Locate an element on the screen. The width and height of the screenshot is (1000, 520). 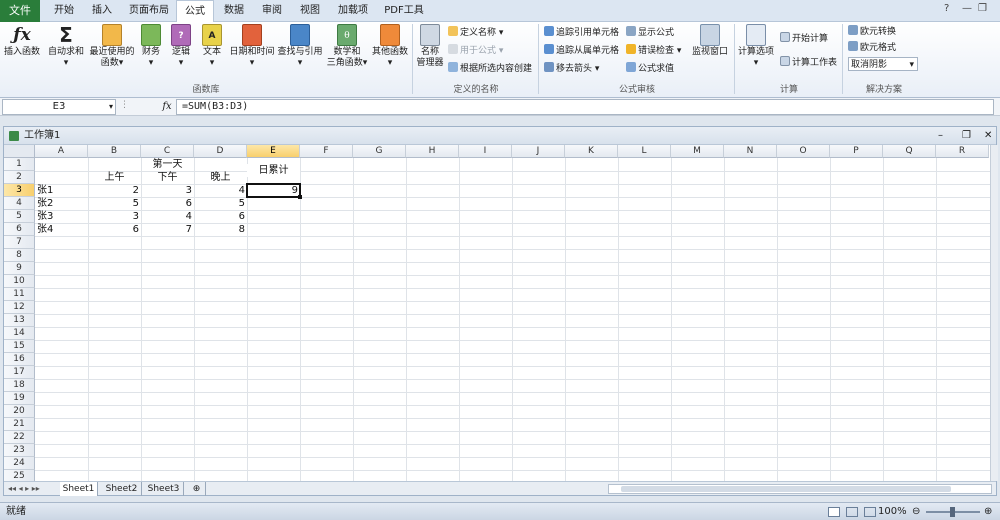
calculation-options-button: 计算选项 ▾ is located at coordinates (756, 46).